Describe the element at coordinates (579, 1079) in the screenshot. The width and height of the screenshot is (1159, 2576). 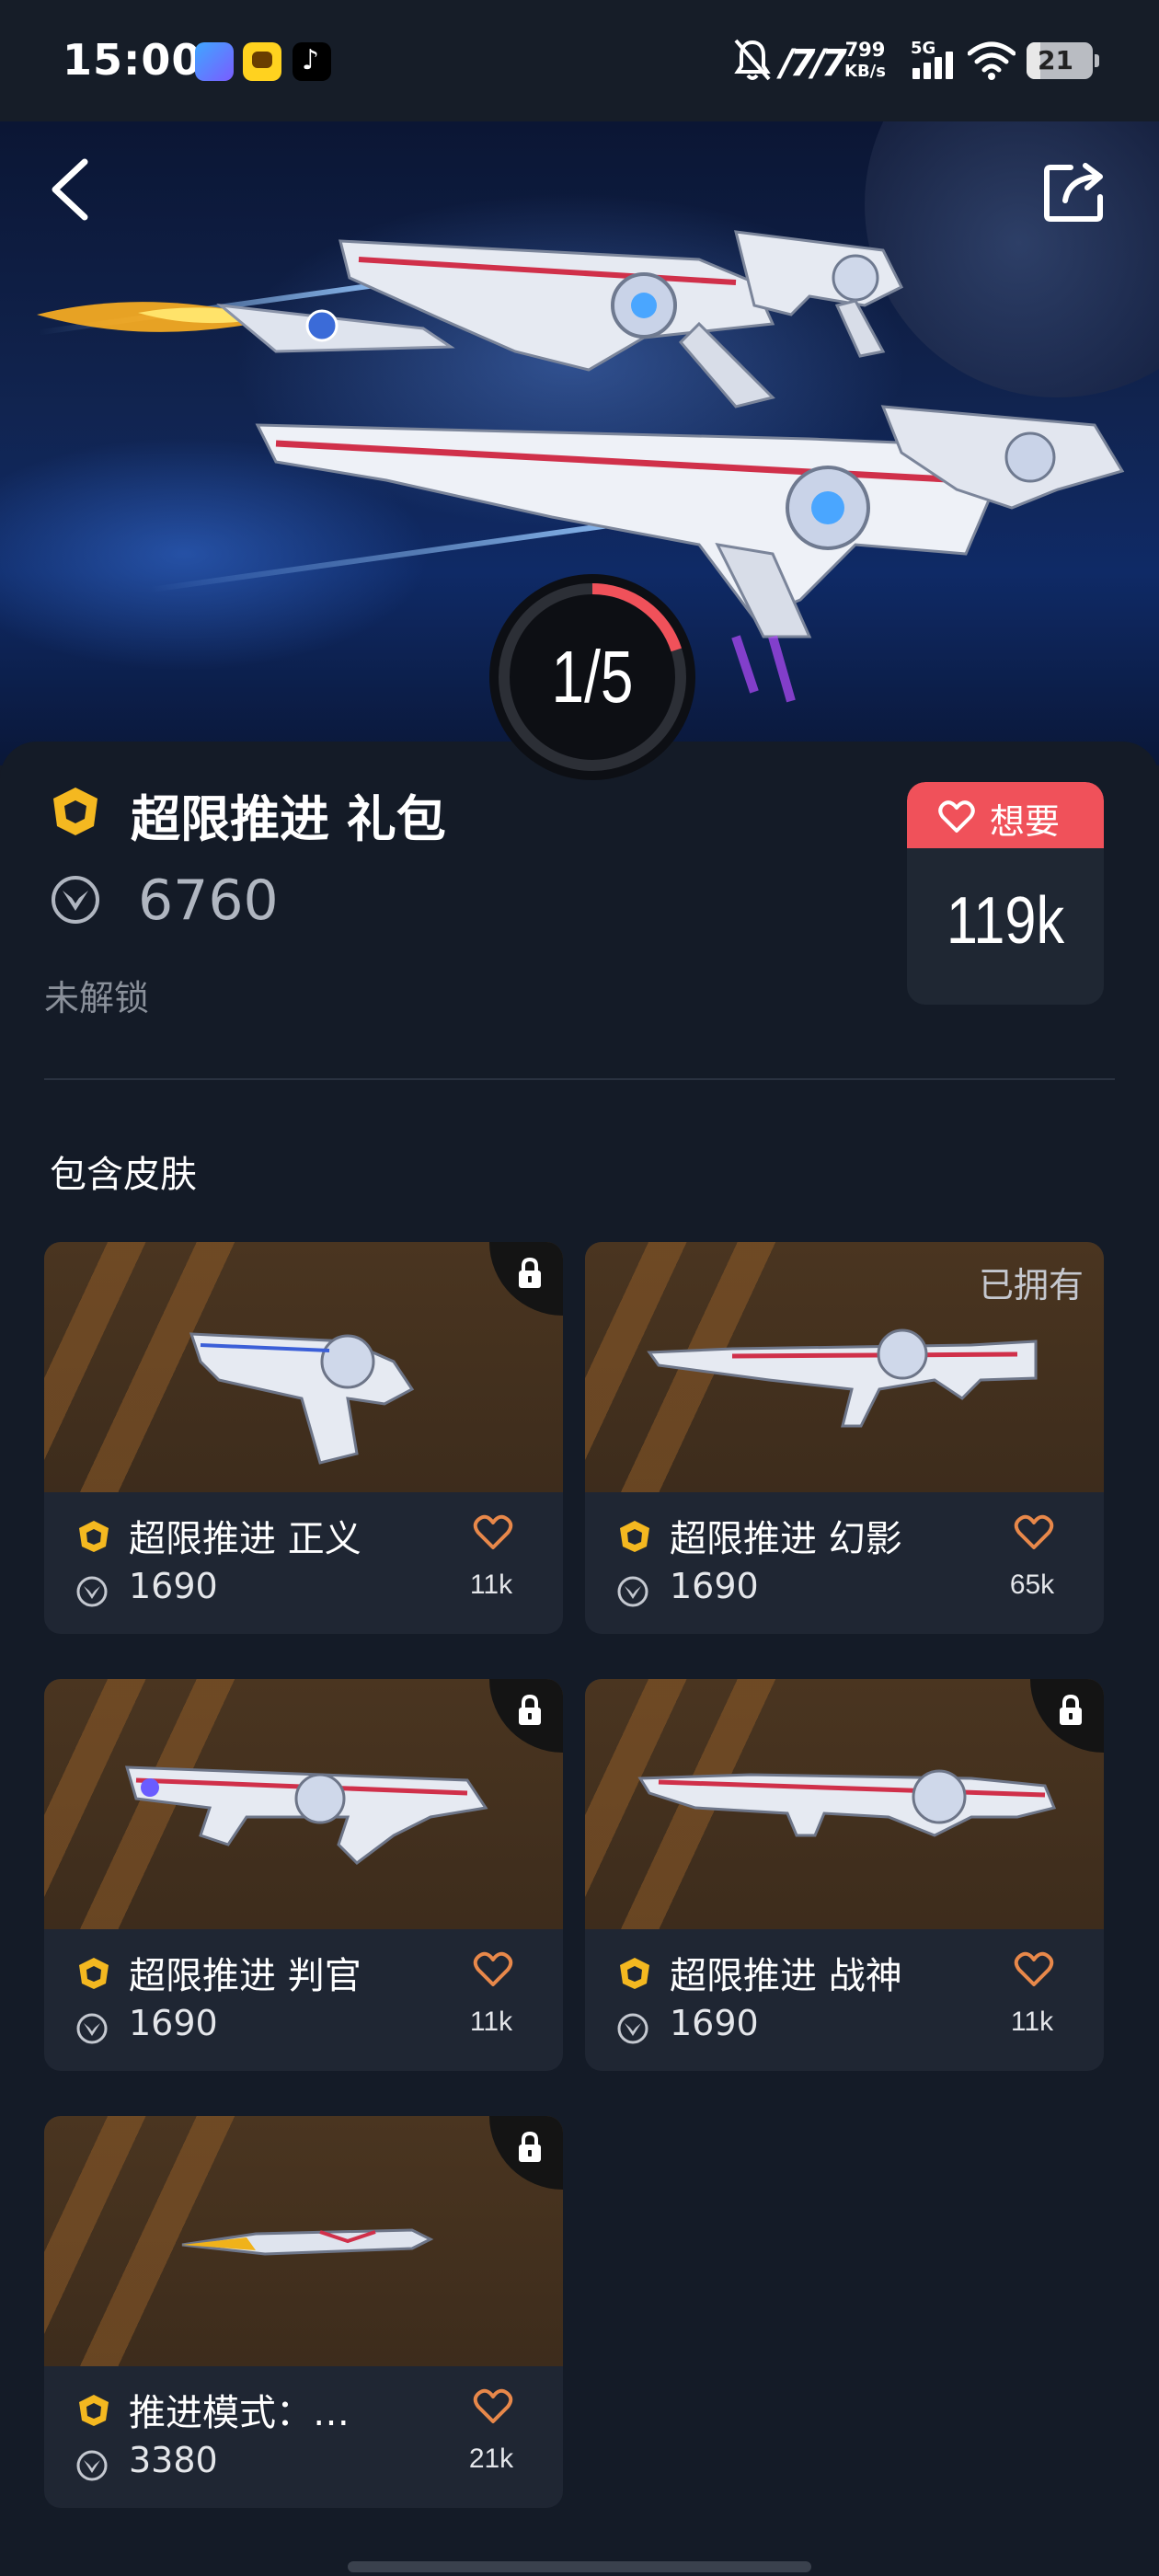
I see `divider` at that location.